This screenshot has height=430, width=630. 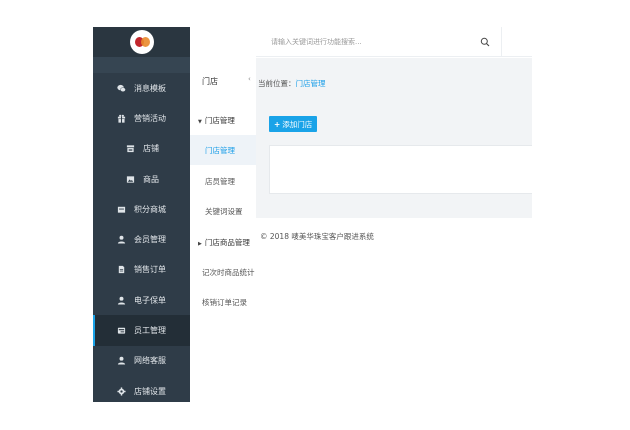 I want to click on sidebar-item-store-settings: 店铺设置, so click(x=141, y=389).